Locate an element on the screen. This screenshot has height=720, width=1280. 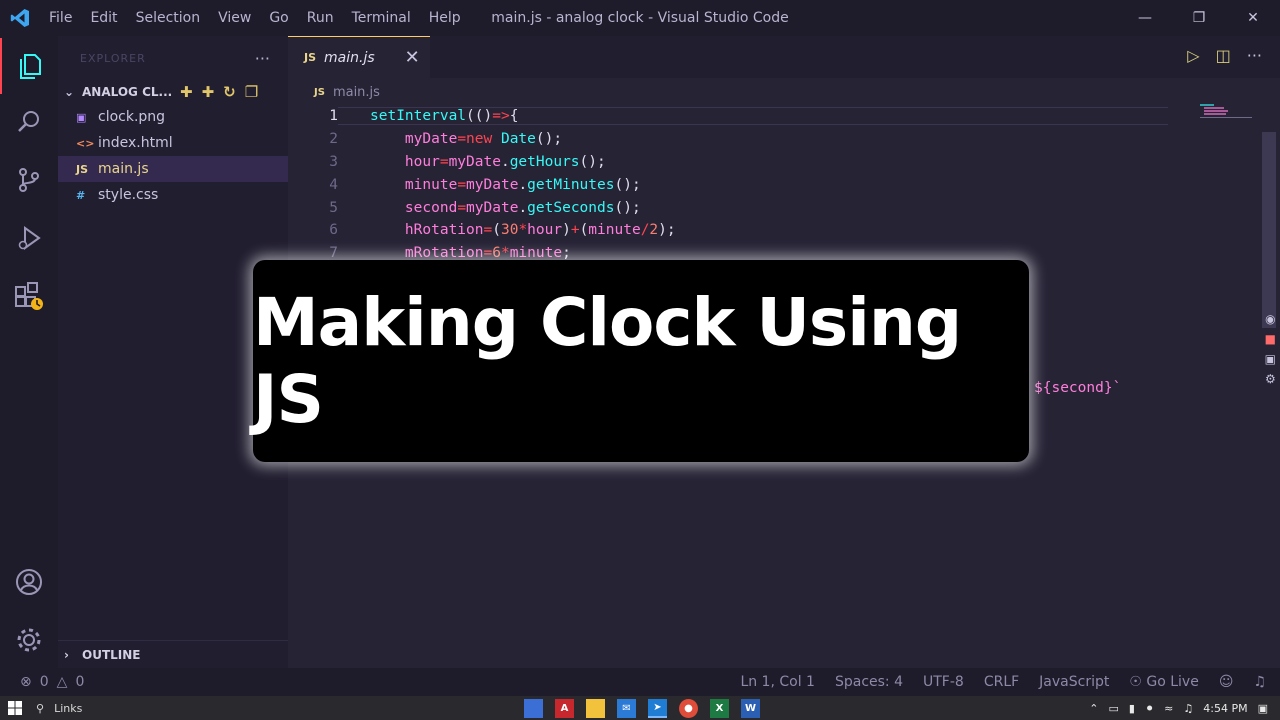
windows-start-icon is located at coordinates (15, 708).